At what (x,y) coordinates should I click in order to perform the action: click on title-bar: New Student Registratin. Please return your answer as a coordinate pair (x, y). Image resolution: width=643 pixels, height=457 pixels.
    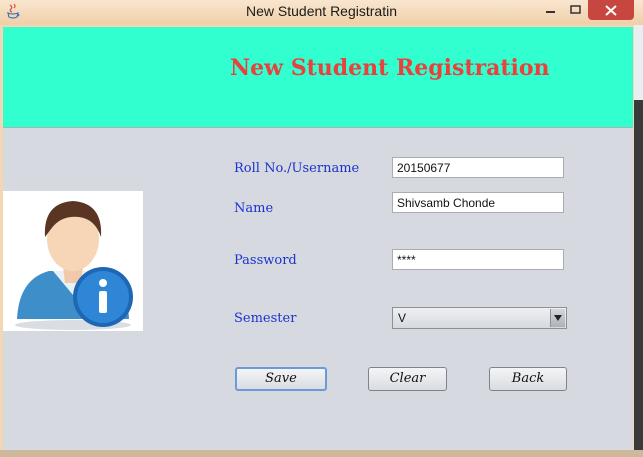
    Looking at the image, I should click on (321, 12).